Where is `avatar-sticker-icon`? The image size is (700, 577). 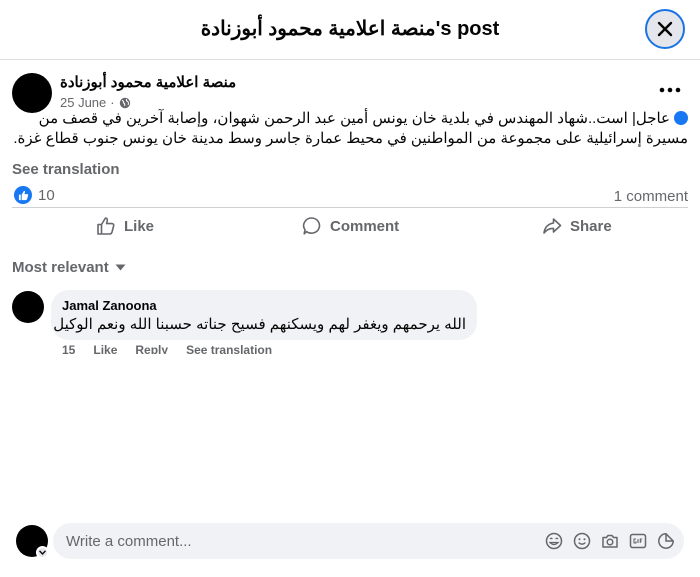 avatar-sticker-icon is located at coordinates (554, 541).